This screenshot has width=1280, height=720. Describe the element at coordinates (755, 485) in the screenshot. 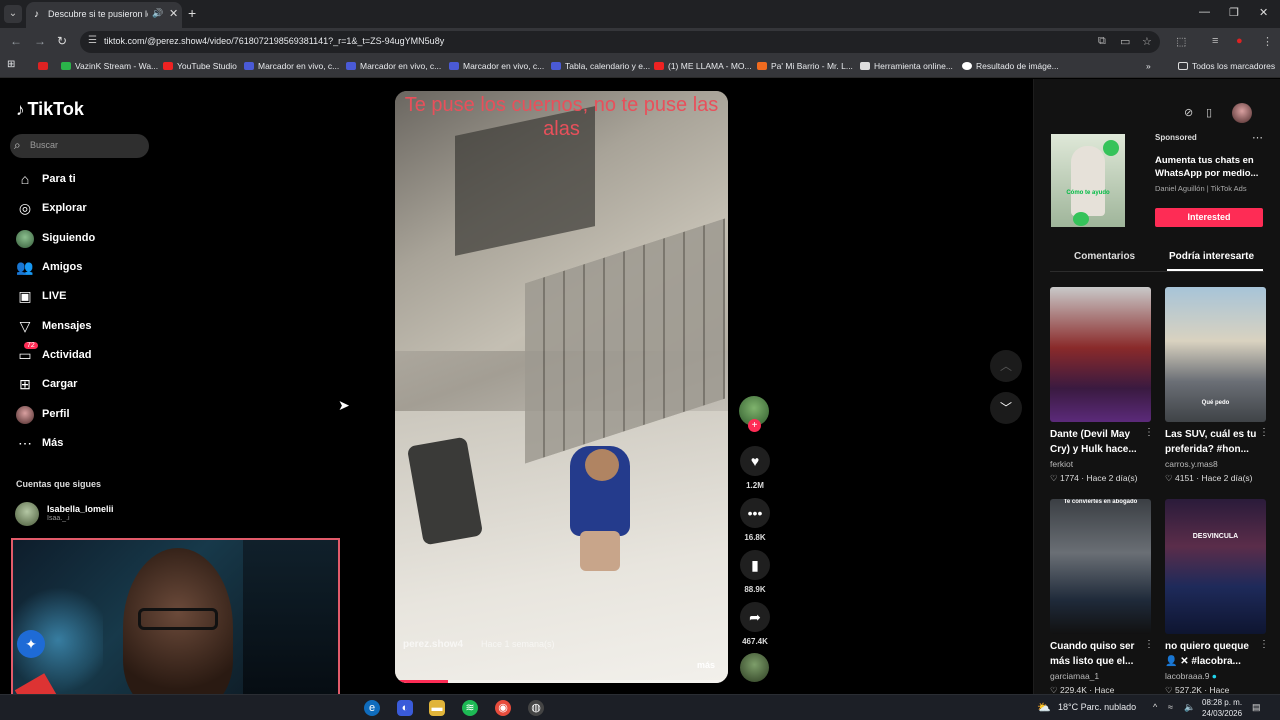

I see `like-count: 1.2M` at that location.